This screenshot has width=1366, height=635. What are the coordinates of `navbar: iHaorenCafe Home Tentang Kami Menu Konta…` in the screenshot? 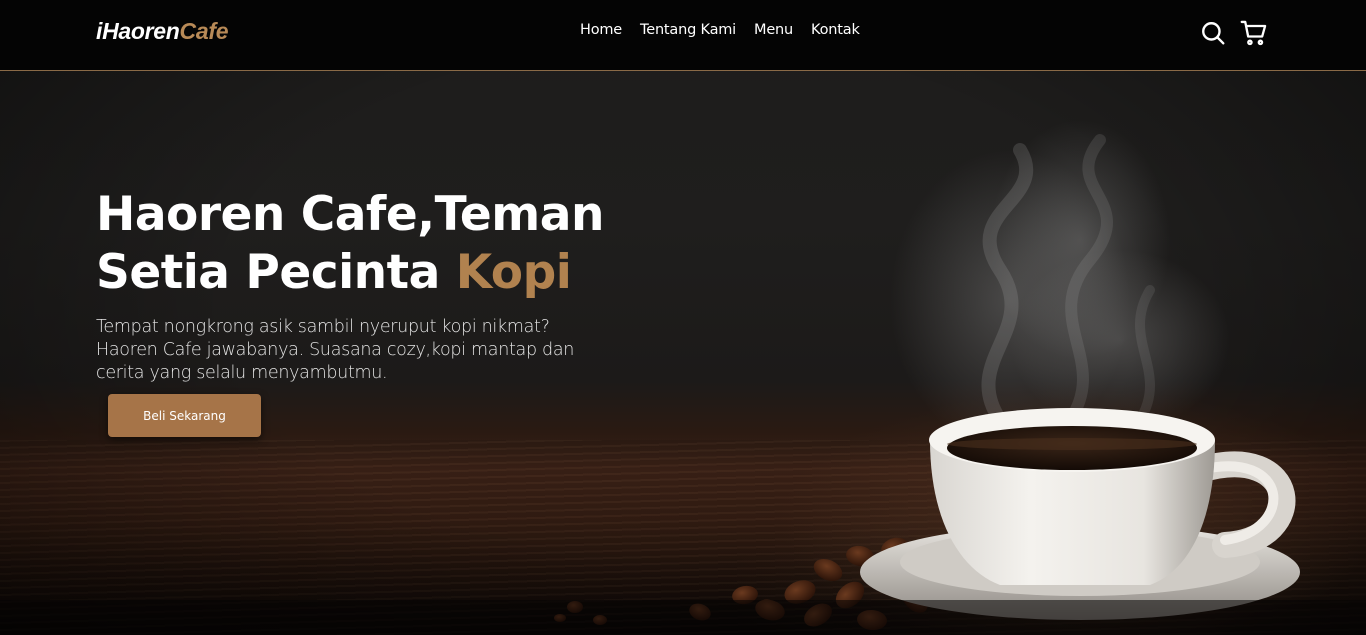 It's located at (683, 35).